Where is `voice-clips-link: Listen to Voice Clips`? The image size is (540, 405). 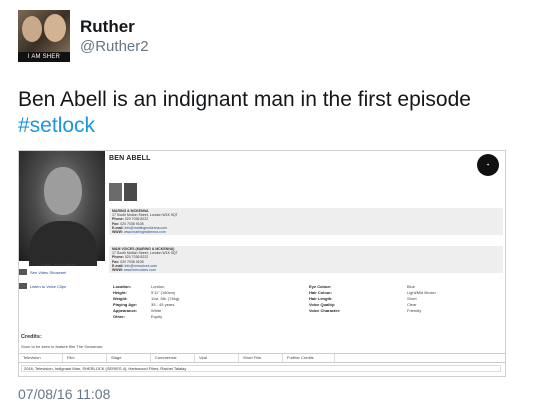 voice-clips-link: Listen to Voice Clips is located at coordinates (62, 286).